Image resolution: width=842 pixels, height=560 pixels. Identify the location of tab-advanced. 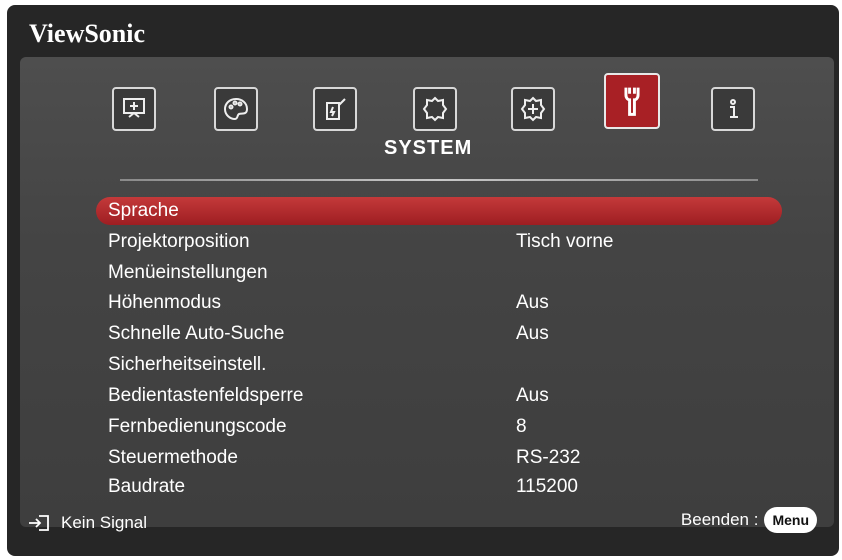
(533, 109).